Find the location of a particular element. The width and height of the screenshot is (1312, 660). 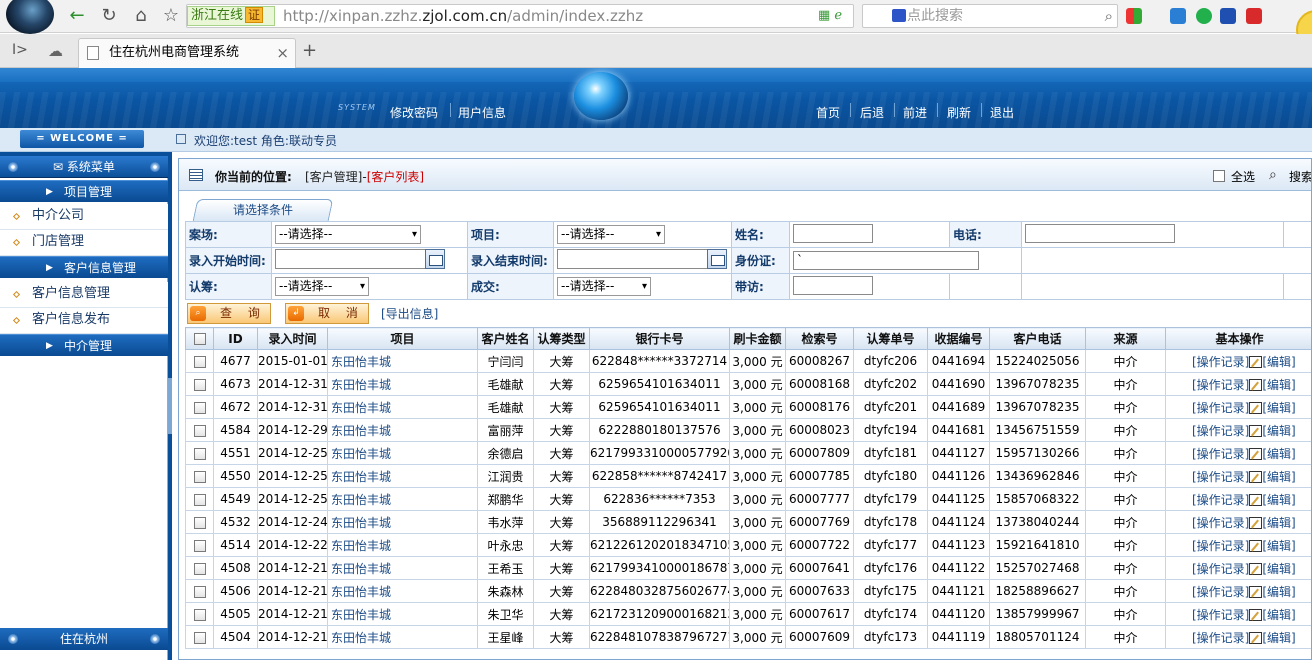

column-header: 检索号 is located at coordinates (819, 338).